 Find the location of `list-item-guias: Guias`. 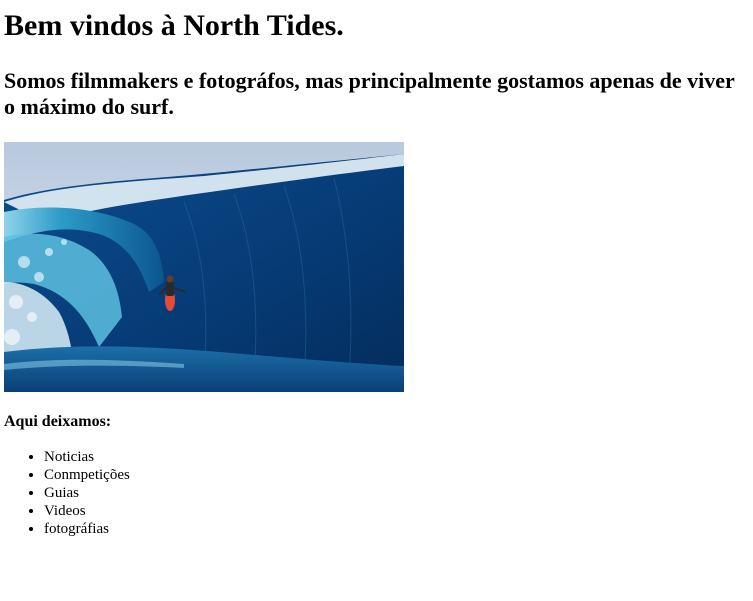

list-item-guias: Guias is located at coordinates (396, 493).